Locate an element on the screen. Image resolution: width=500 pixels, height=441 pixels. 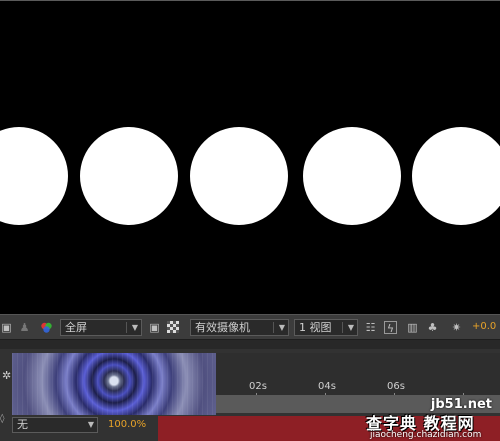
view-layout-dropdown: 1 视图 ▼ is located at coordinates (326, 327).